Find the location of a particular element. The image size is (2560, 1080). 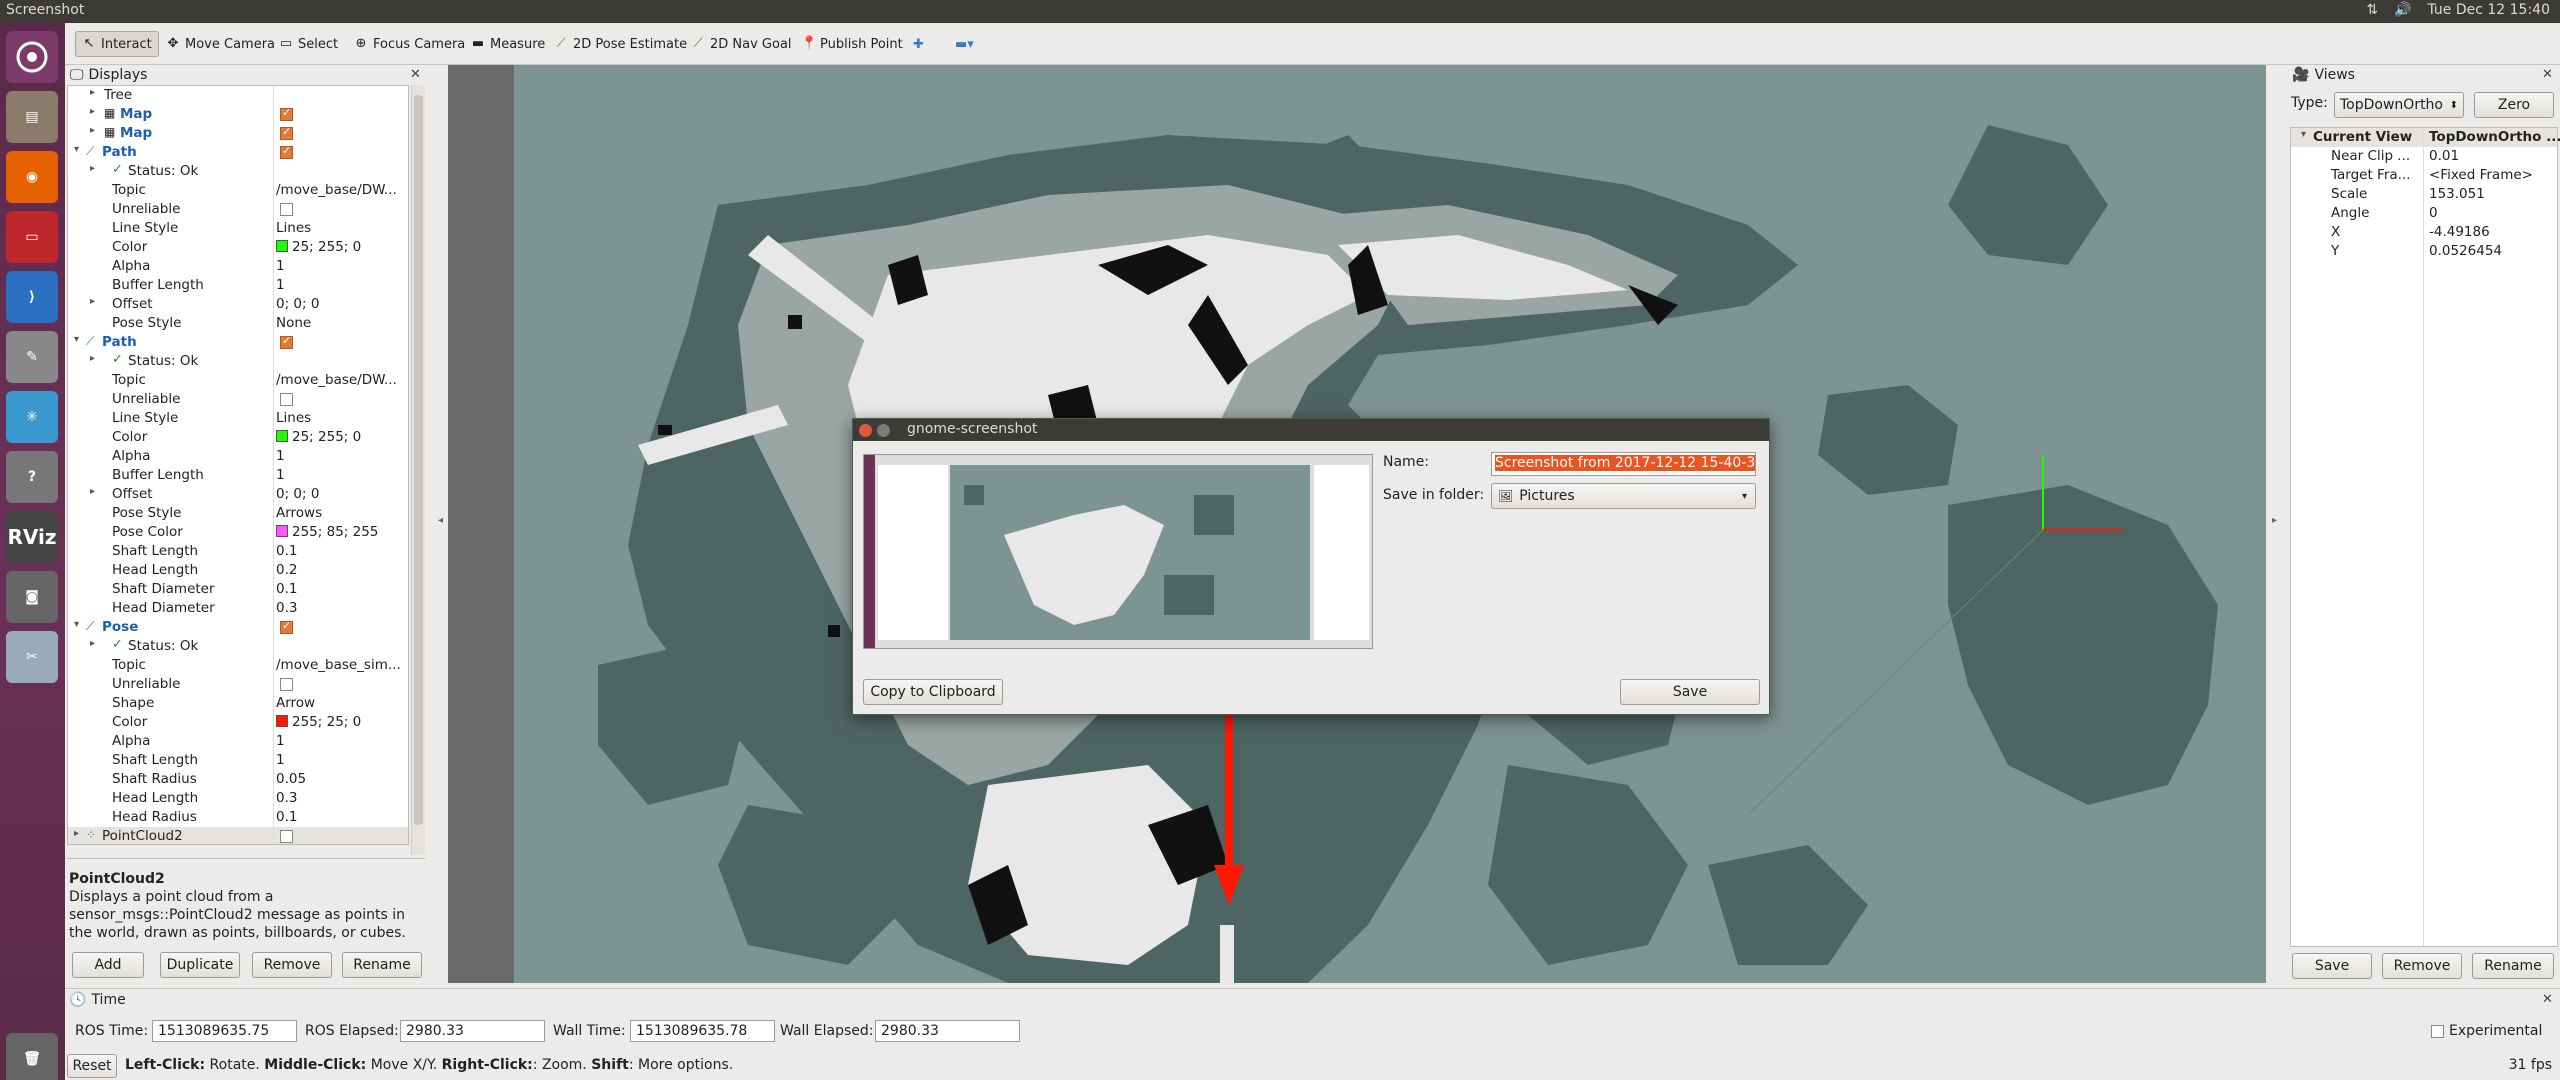

view-property-row: Target Fra... <Fixed Frame> is located at coordinates (2424, 175).